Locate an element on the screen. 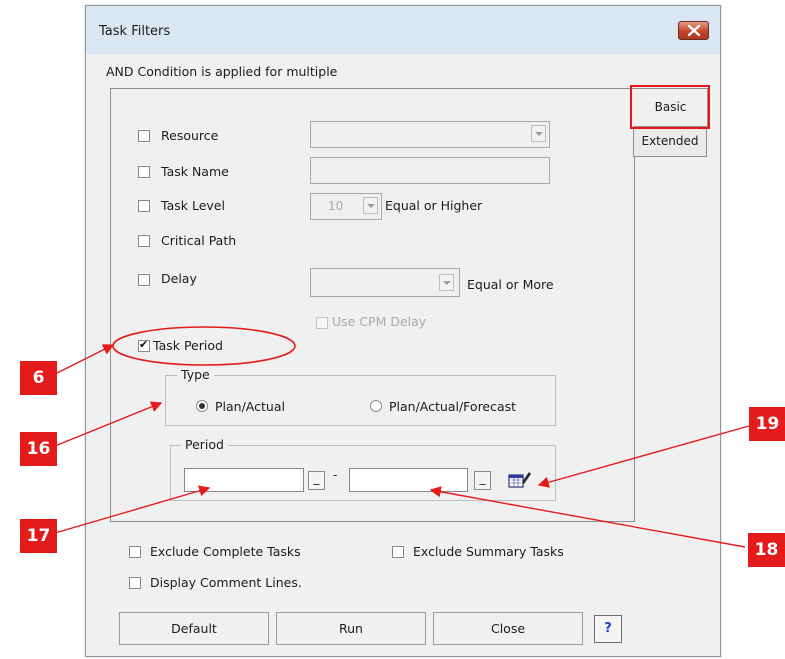 This screenshot has width=785, height=659. task-period-highlight is located at coordinates (204, 346).